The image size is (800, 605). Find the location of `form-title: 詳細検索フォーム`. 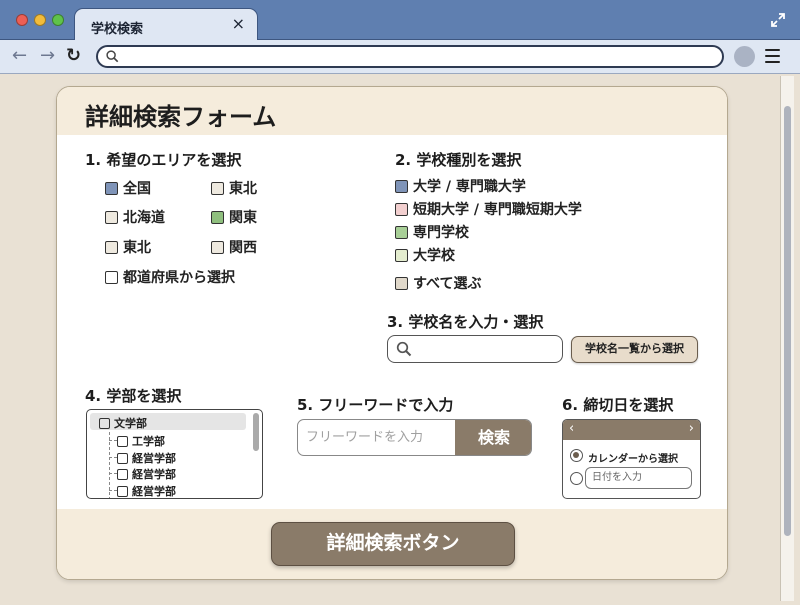

form-title: 詳細検索フォーム is located at coordinates (181, 117).